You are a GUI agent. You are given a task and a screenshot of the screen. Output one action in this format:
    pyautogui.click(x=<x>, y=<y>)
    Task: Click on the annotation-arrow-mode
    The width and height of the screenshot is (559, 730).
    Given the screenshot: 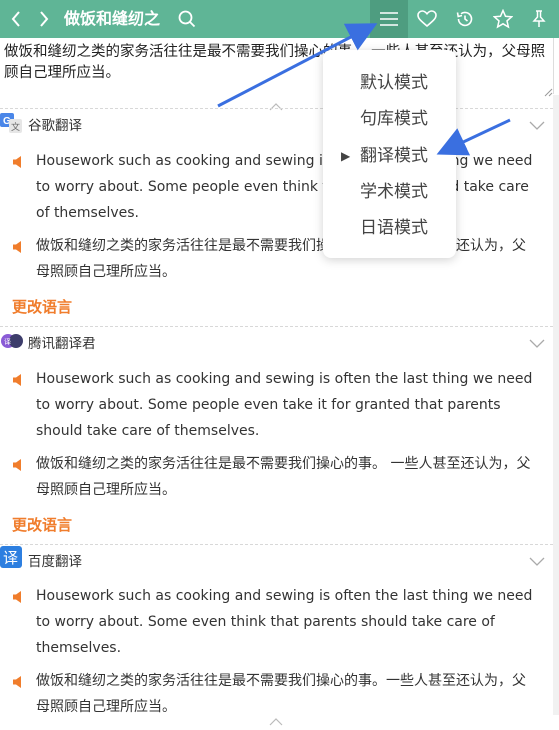 What is the action you would take?
    pyautogui.click(x=473, y=137)
    